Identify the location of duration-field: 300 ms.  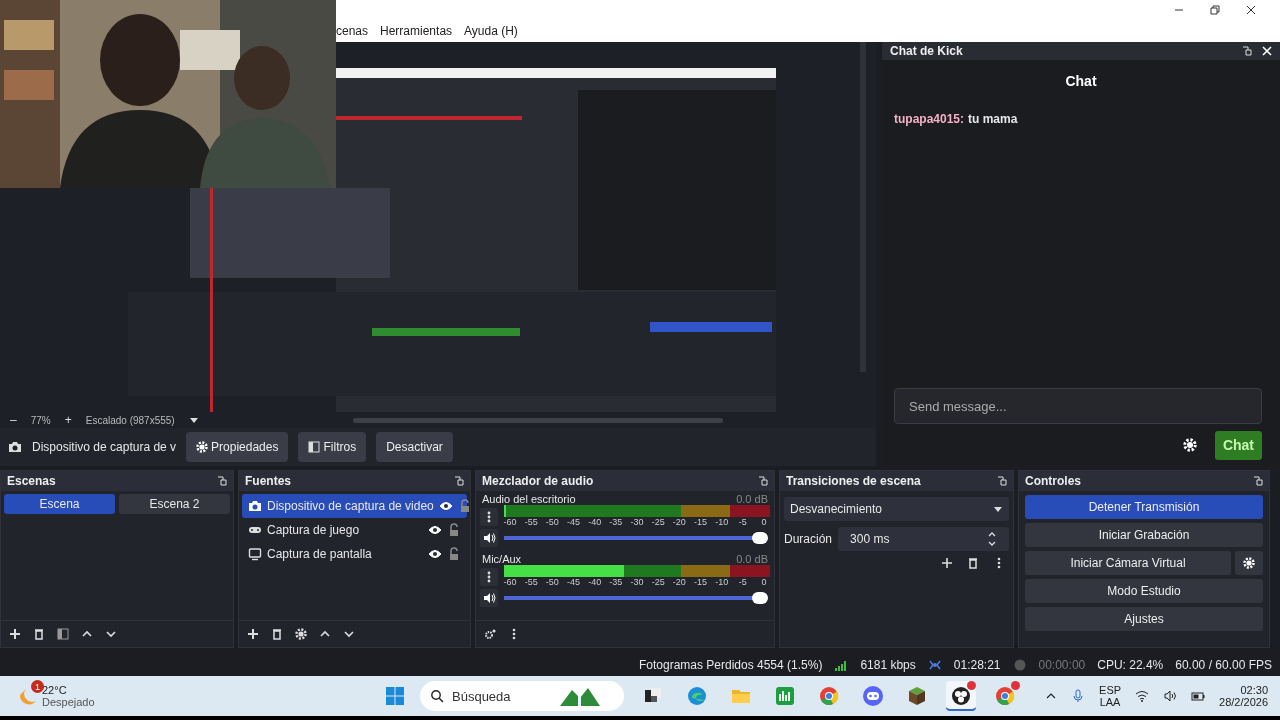
(923, 539).